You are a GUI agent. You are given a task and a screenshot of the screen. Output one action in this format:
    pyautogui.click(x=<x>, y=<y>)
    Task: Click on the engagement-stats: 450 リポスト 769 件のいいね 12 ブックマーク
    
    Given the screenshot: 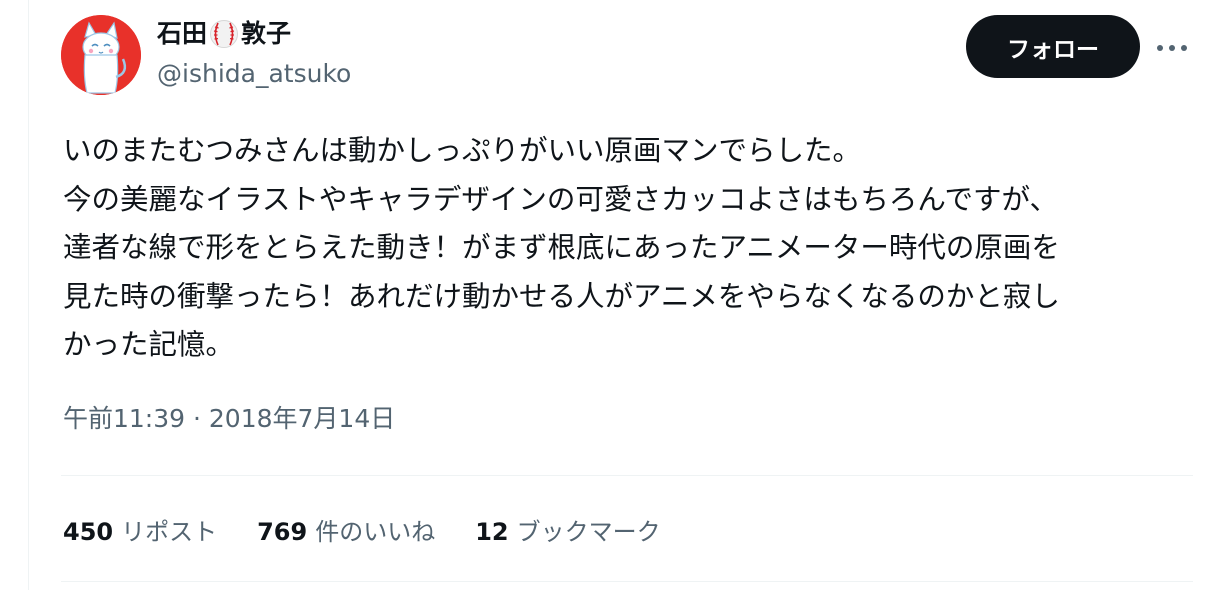 What is the action you would take?
    pyautogui.click(x=362, y=529)
    